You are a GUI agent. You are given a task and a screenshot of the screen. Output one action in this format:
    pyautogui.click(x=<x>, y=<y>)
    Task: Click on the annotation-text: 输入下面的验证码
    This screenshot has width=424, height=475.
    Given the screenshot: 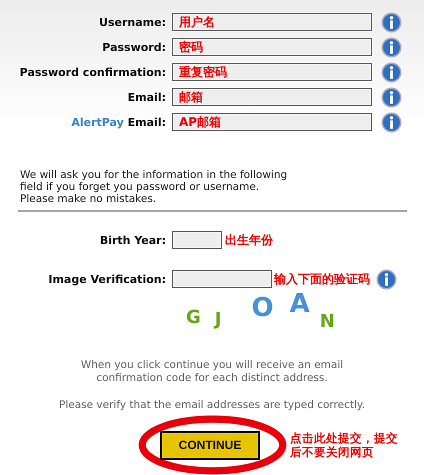 What is the action you would take?
    pyautogui.click(x=322, y=279)
    